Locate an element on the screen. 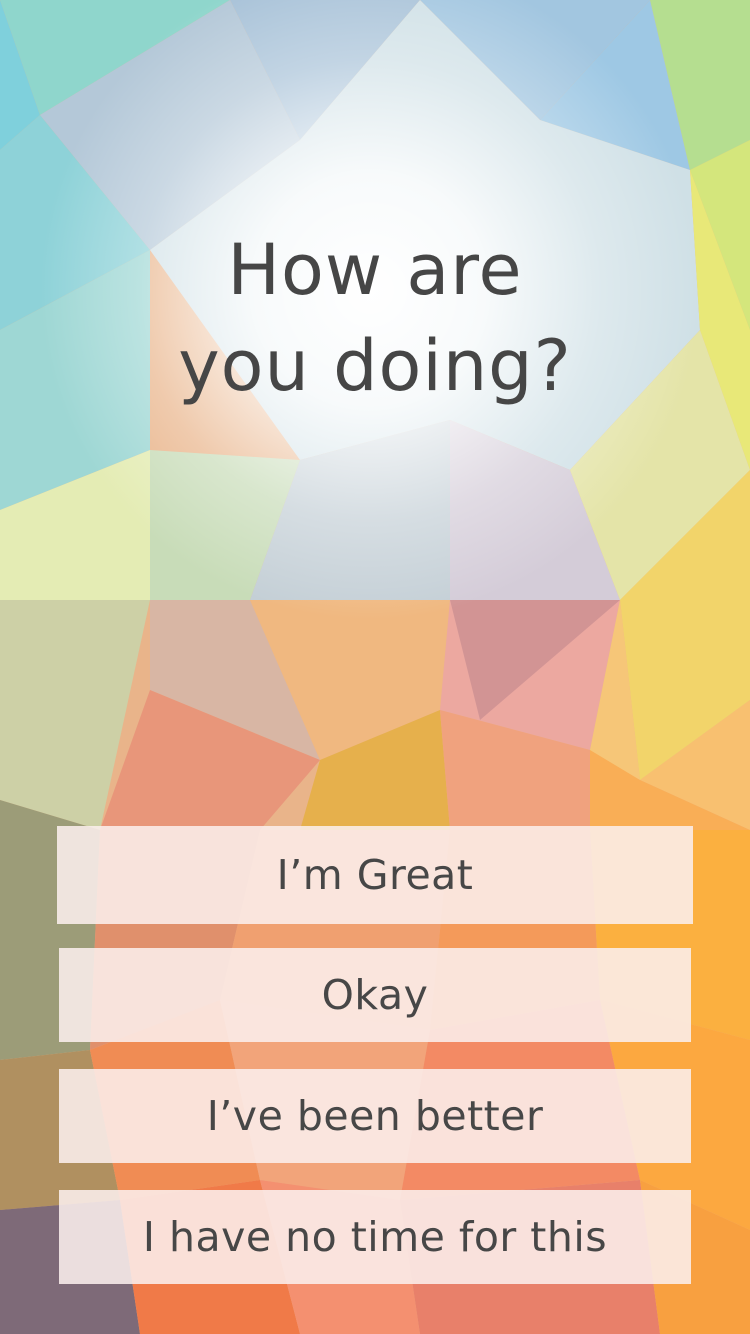 This screenshot has width=750, height=1334. answer-been-better-button: I’ve been better is located at coordinates (375, 1116).